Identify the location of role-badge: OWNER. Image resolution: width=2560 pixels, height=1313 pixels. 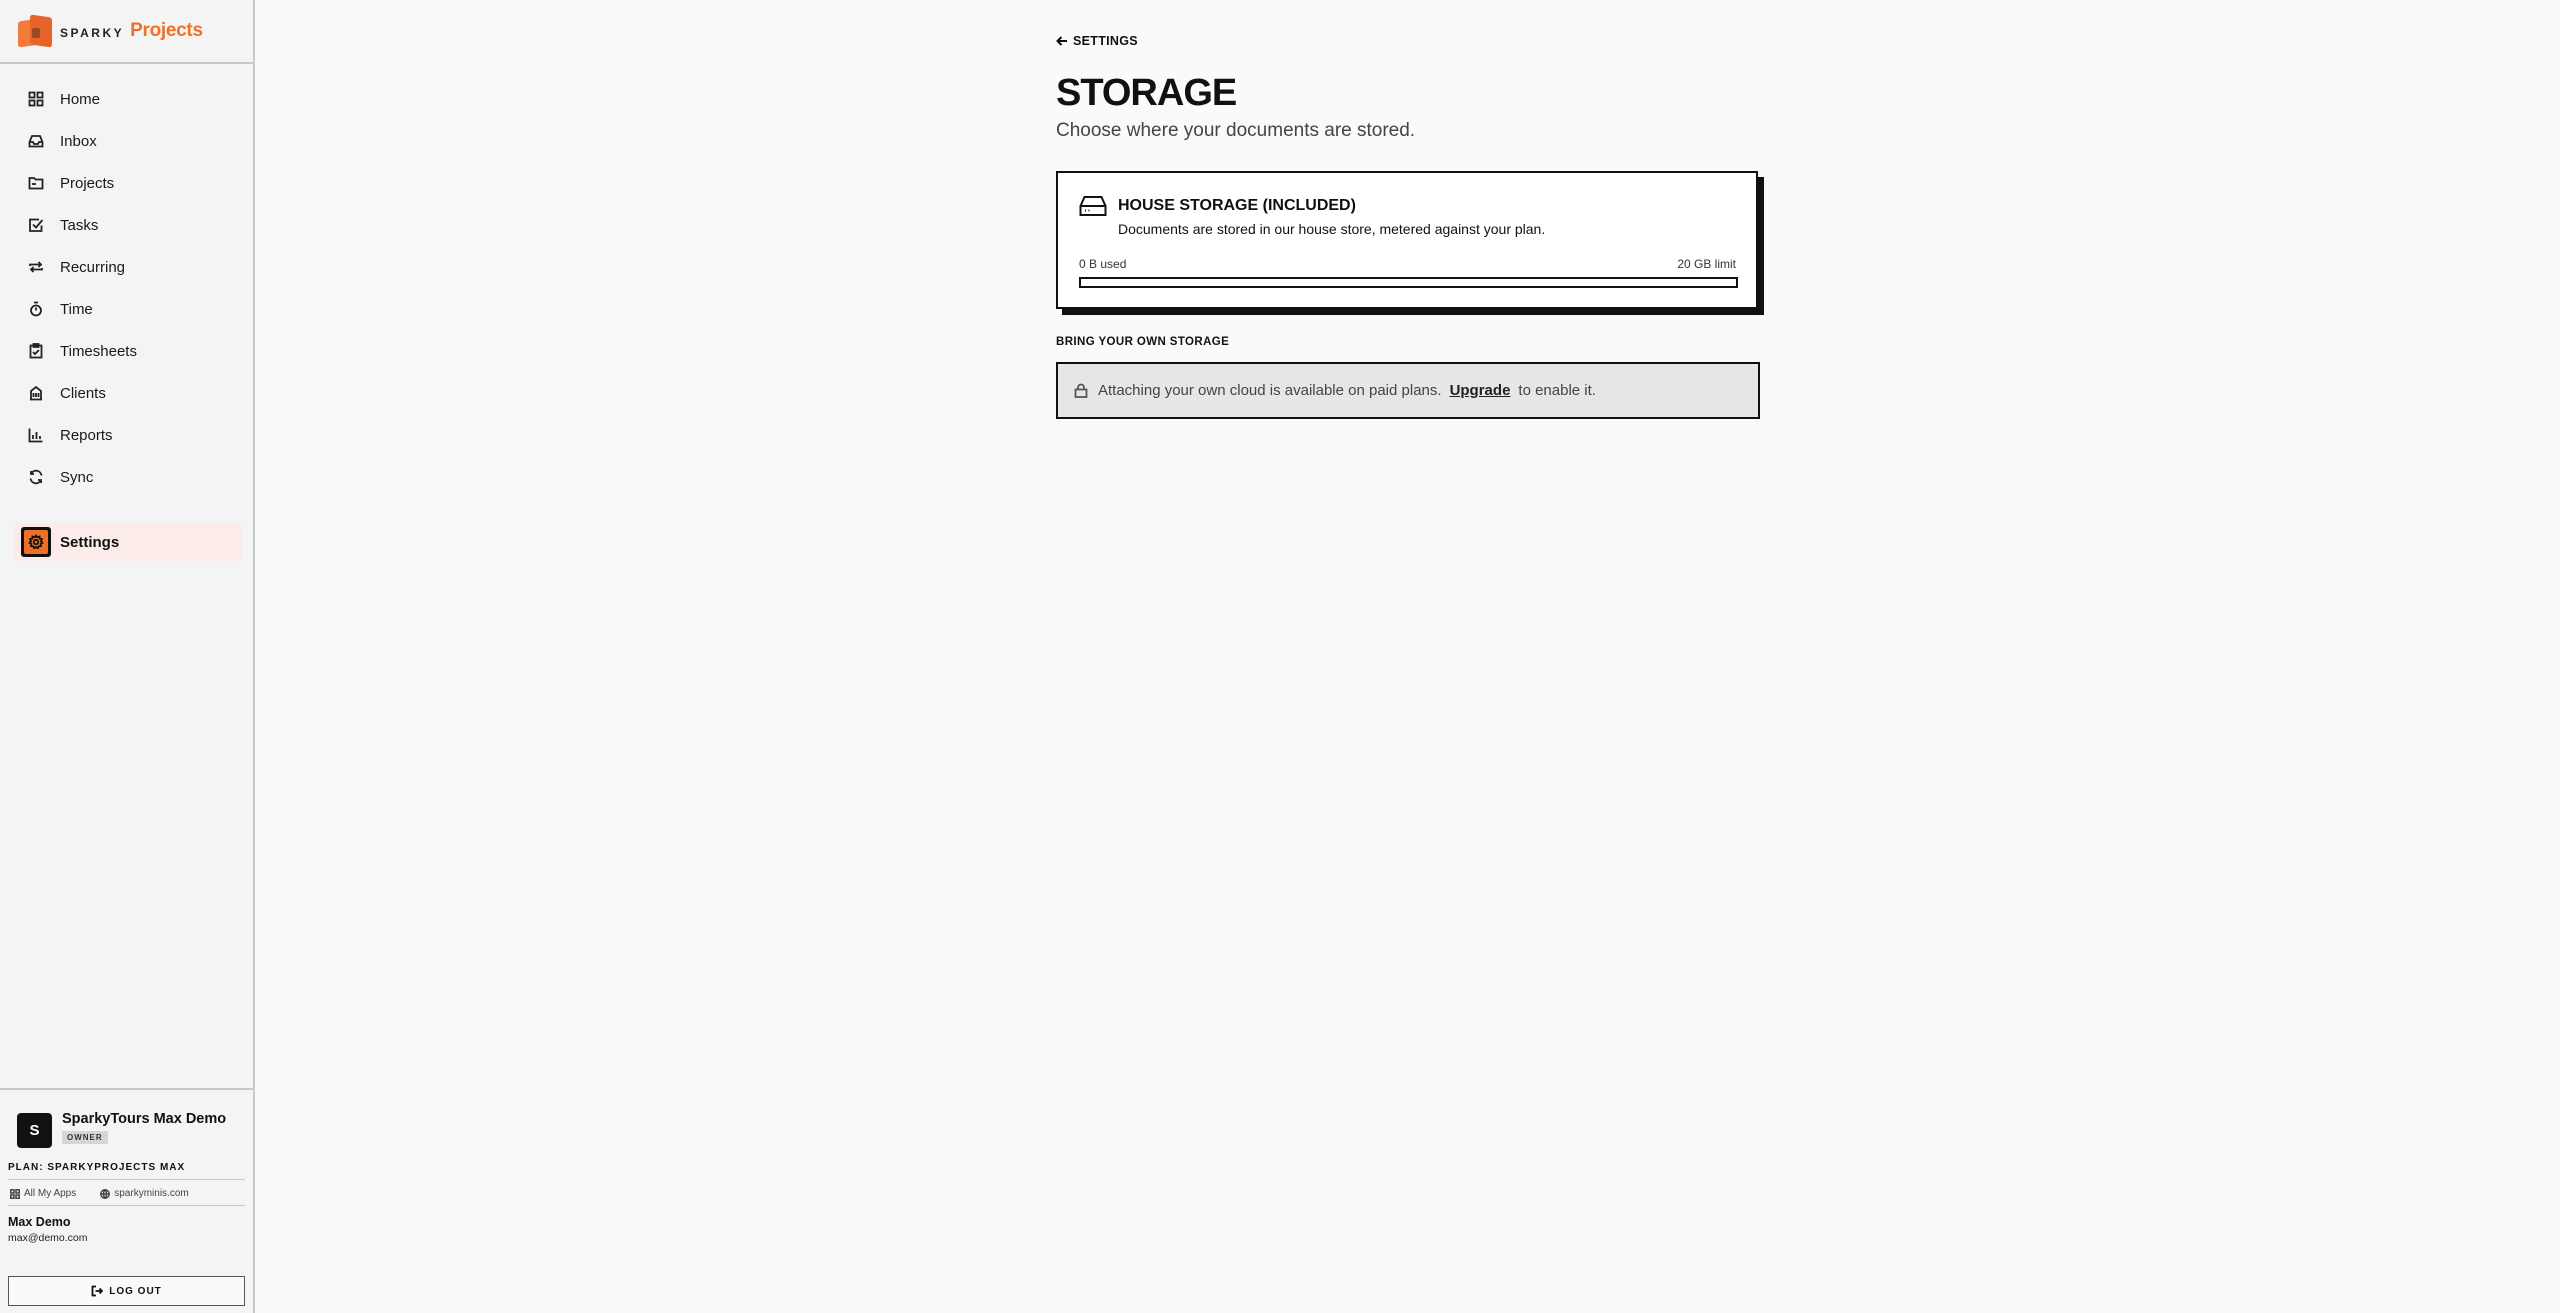
(85, 1137).